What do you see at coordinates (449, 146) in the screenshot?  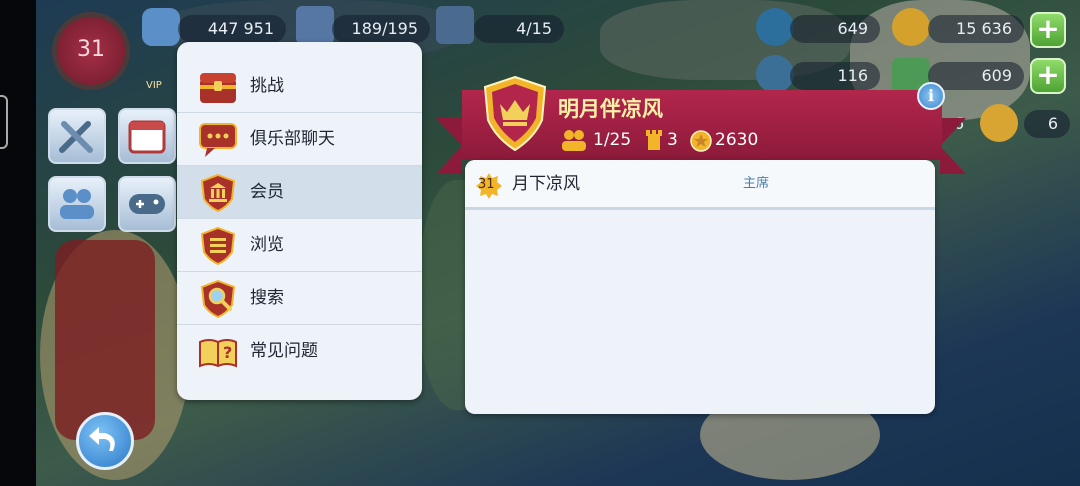 I see `banner-ribbon-left` at bounding box center [449, 146].